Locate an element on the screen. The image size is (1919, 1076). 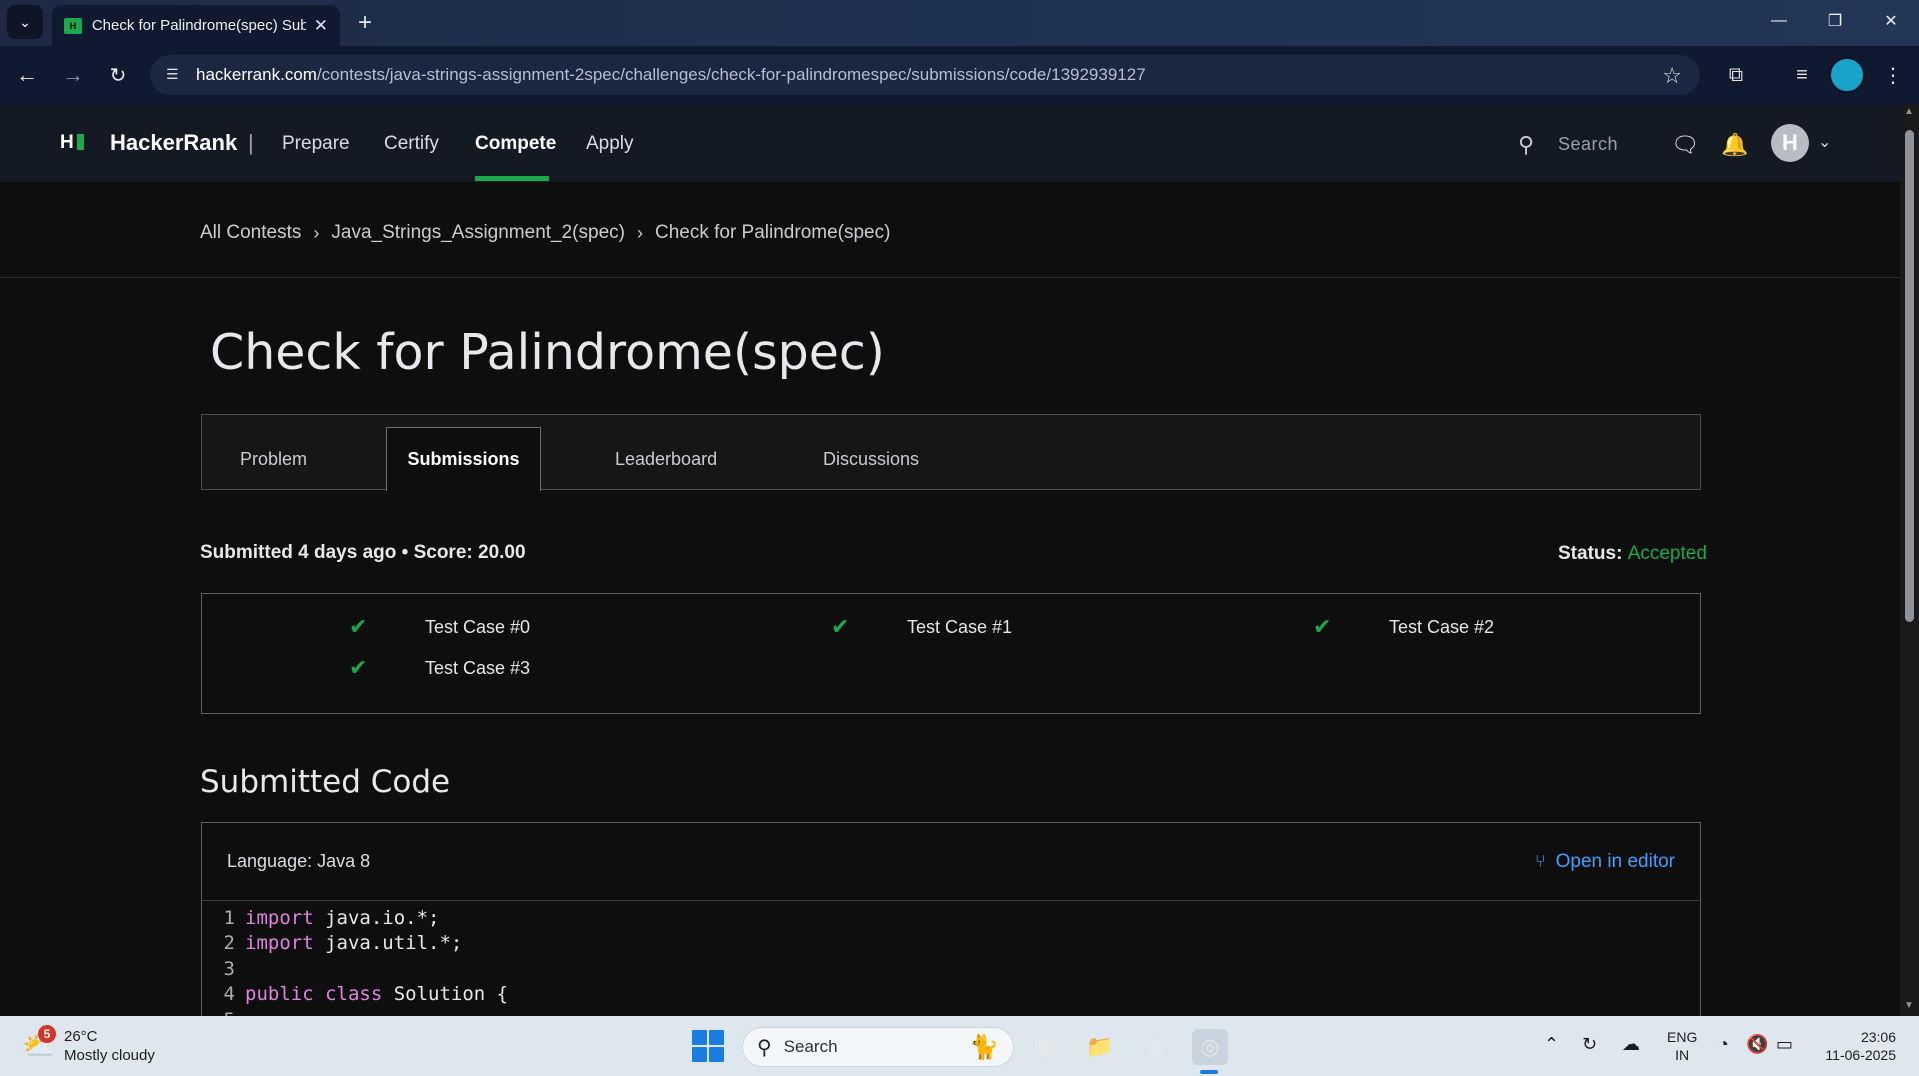
site-info-icon: ☰ is located at coordinates (175, 75).